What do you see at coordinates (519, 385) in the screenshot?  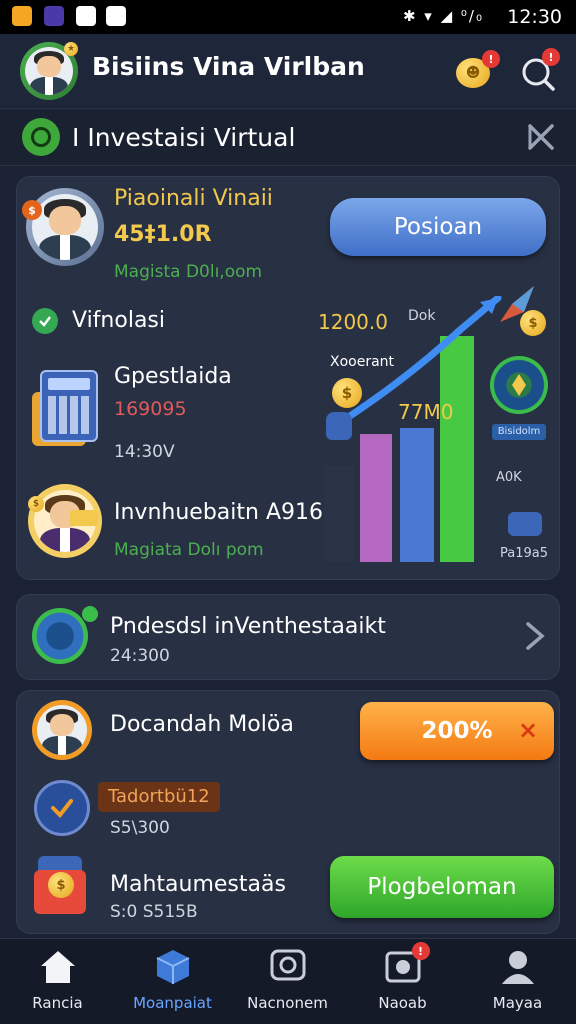 I see `compass-icon` at bounding box center [519, 385].